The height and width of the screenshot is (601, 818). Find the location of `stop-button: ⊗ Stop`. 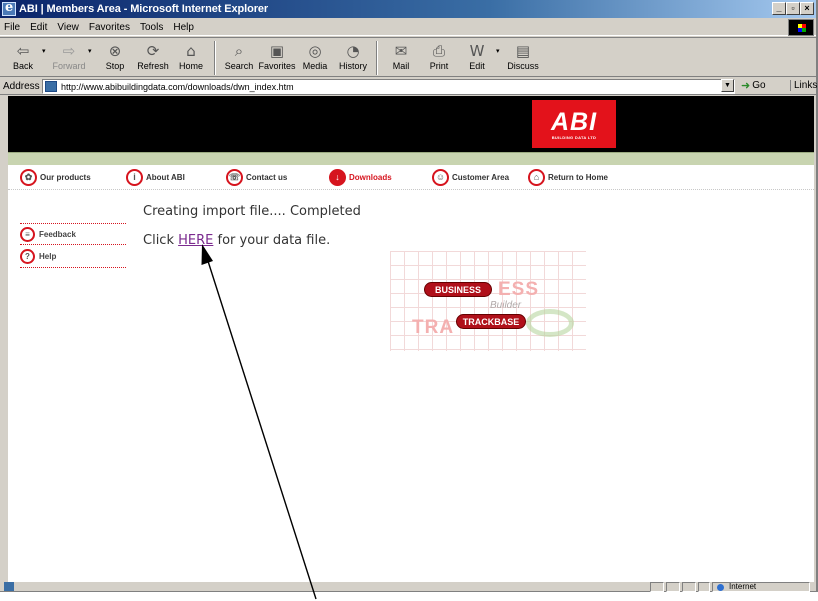

stop-button: ⊗ Stop is located at coordinates (115, 56).